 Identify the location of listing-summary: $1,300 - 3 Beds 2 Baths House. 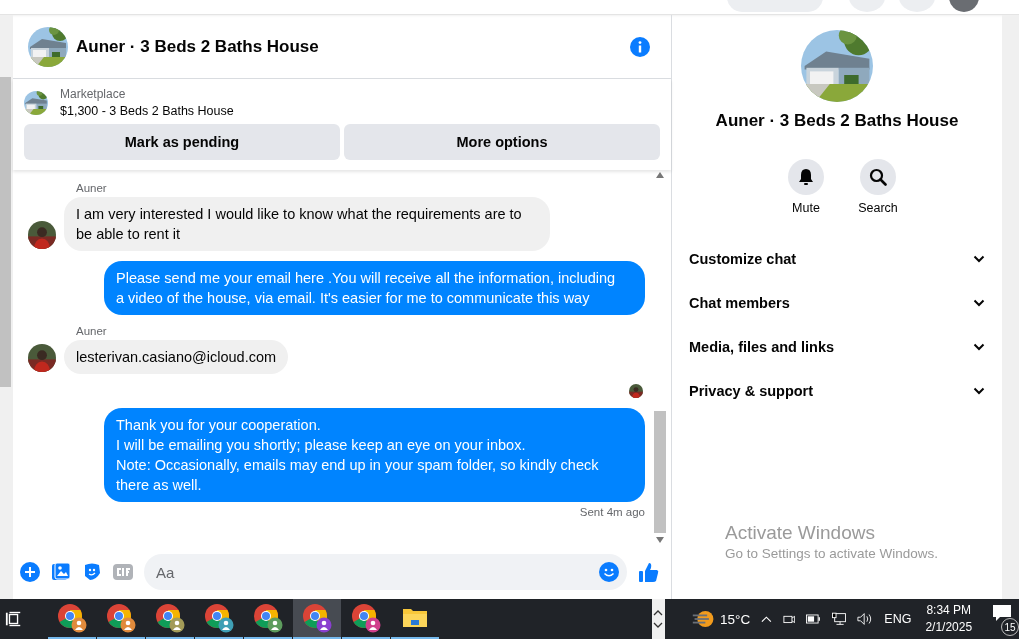
(147, 111).